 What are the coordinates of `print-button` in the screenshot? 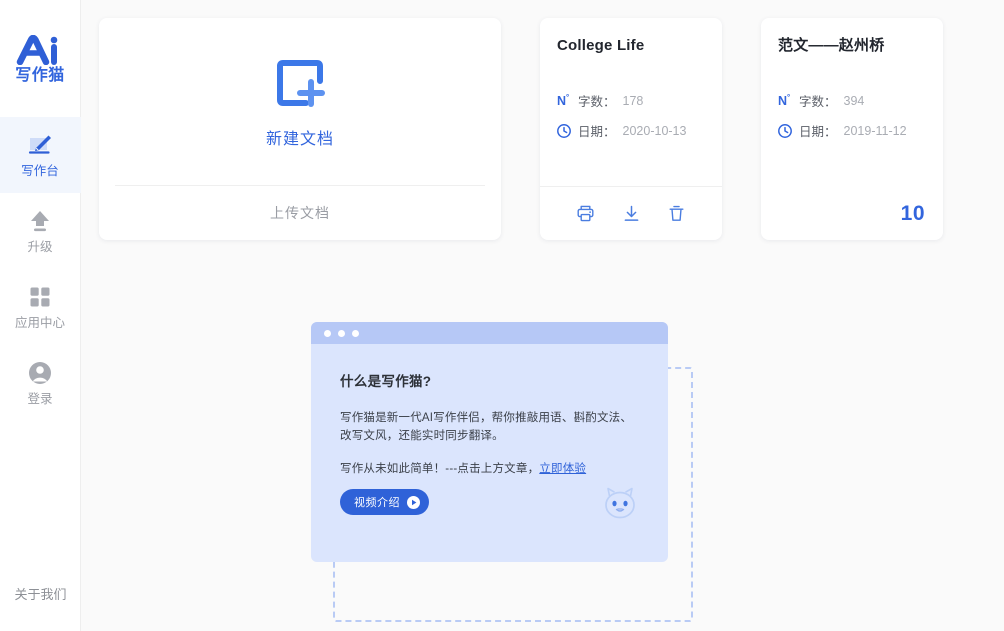 It's located at (586, 214).